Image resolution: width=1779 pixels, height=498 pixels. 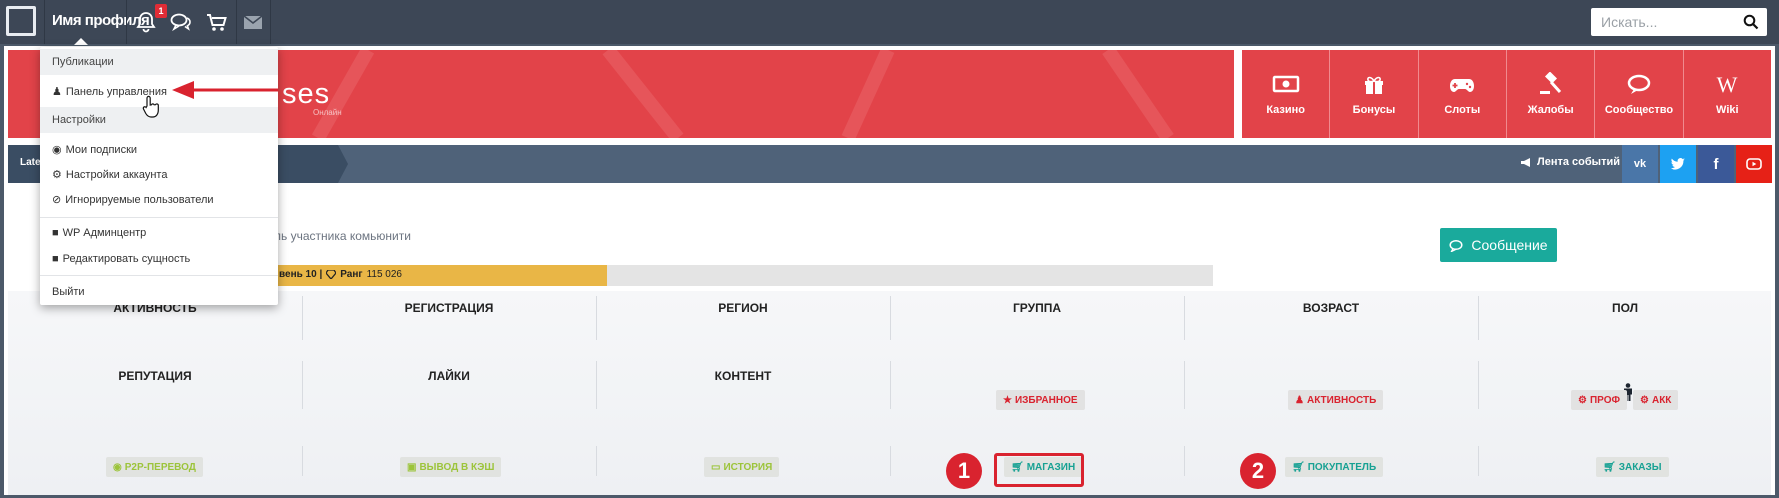 I want to click on menu-label: Мои подписки, so click(x=101, y=149).